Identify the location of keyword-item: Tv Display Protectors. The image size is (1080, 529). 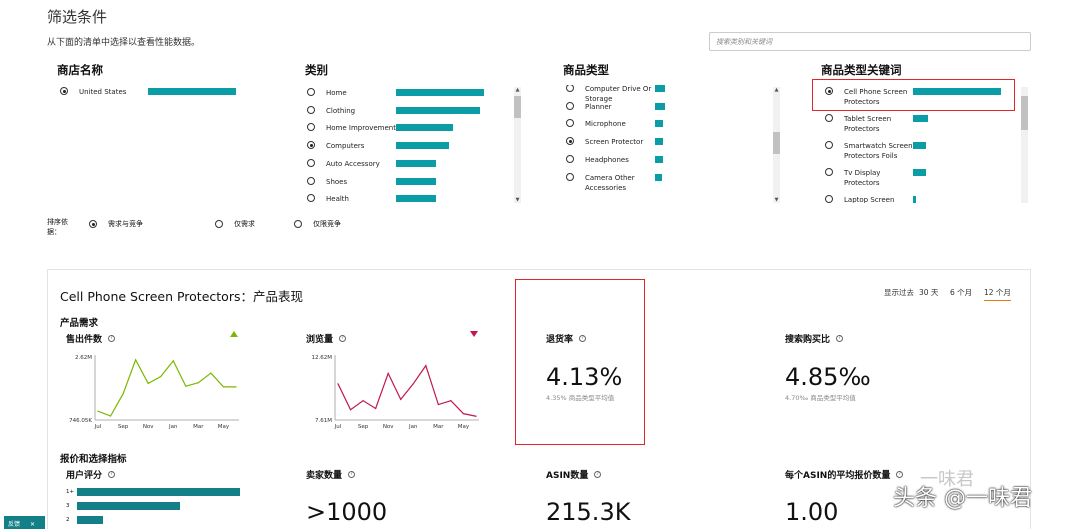
(869, 178).